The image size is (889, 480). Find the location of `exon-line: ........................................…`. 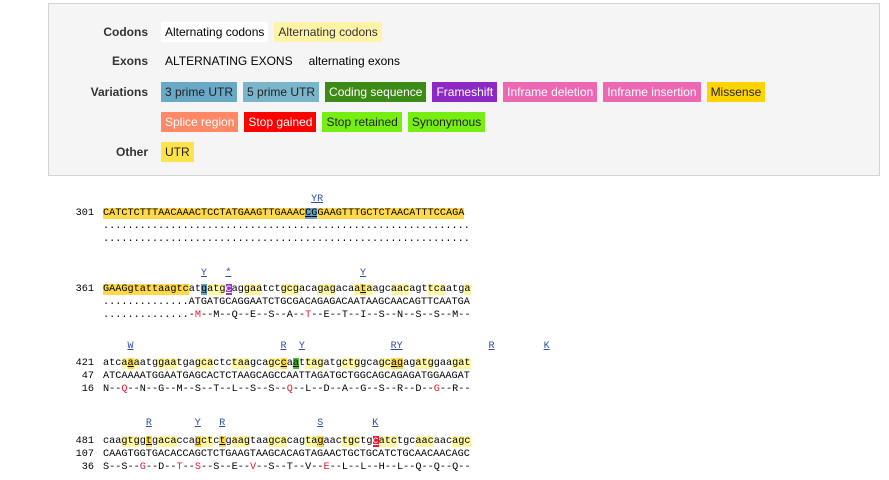

exon-line: ........................................… is located at coordinates (286, 226).